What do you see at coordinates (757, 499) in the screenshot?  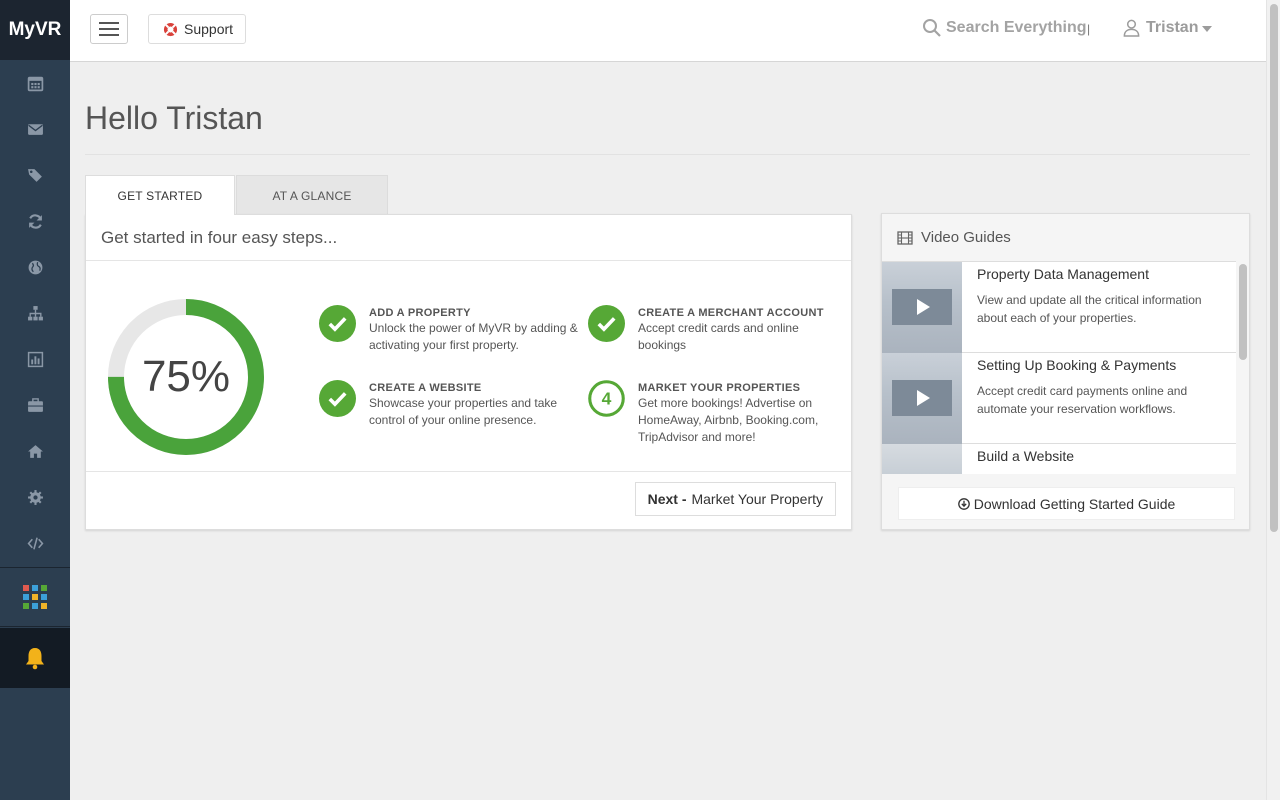 I see `next-label: Market Your Property` at bounding box center [757, 499].